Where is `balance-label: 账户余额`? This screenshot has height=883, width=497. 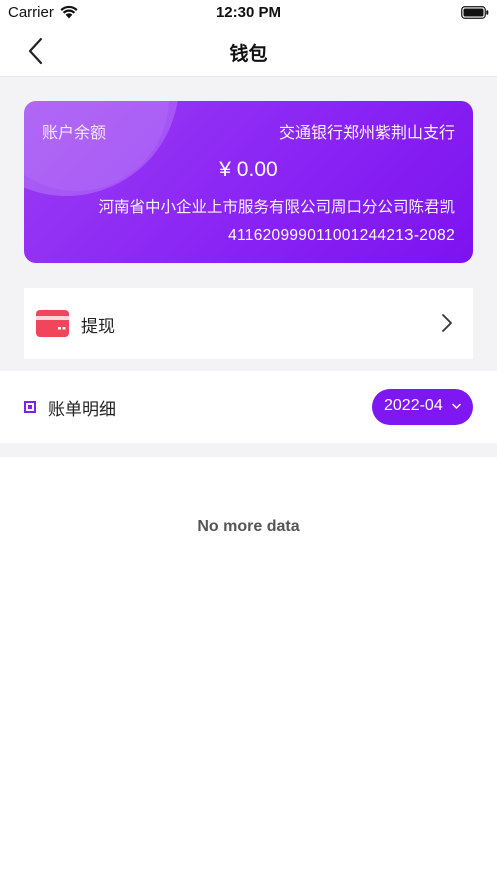 balance-label: 账户余额 is located at coordinates (74, 132).